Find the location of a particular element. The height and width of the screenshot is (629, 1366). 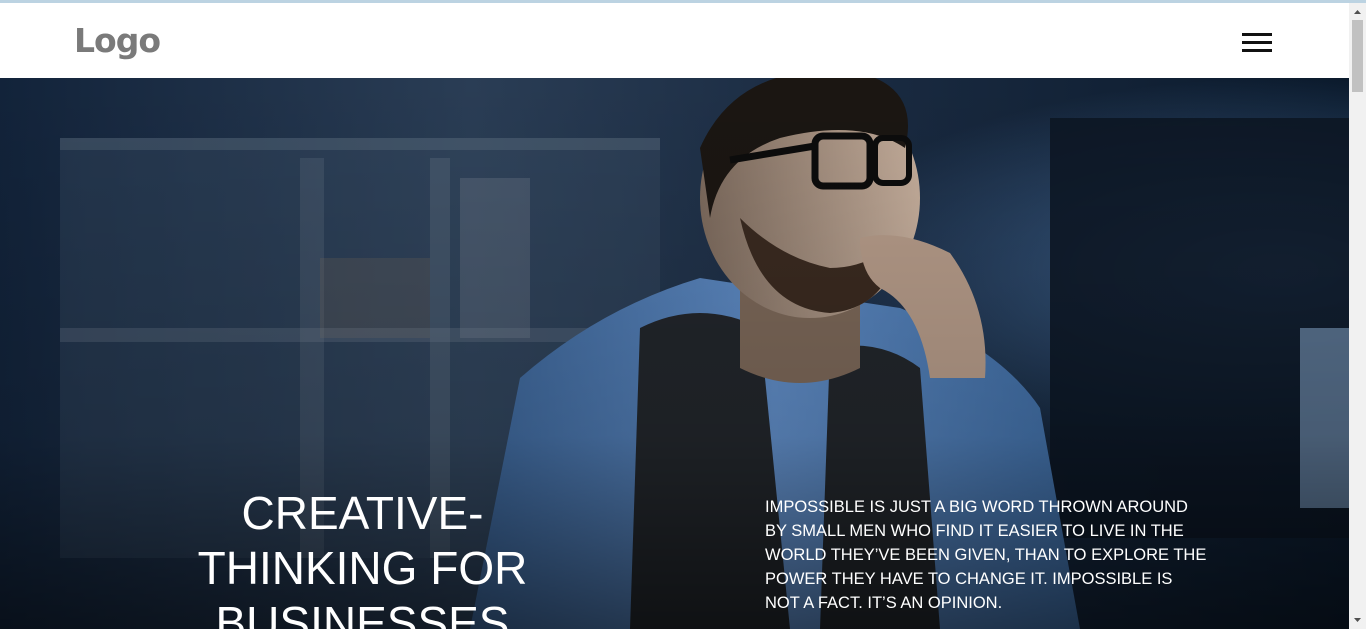

menu-bar-top is located at coordinates (1257, 34).